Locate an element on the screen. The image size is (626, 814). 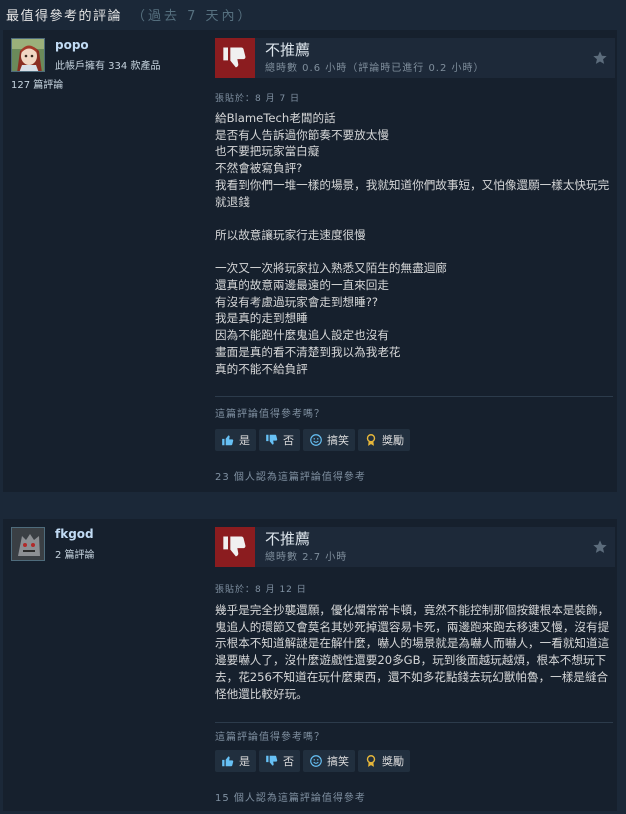
author-name: popo is located at coordinates (72, 45).